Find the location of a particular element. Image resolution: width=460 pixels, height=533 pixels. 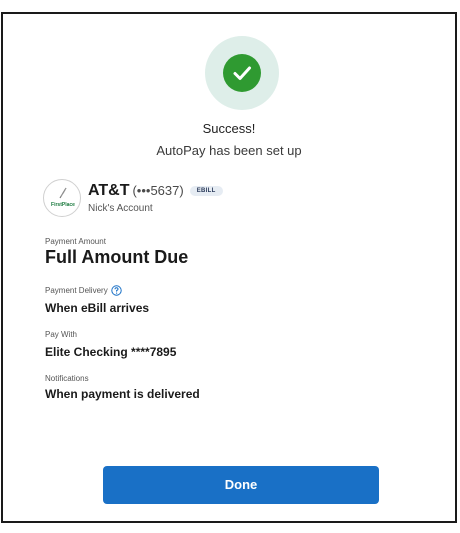

biller-logo: FirstPlace is located at coordinates (62, 198).